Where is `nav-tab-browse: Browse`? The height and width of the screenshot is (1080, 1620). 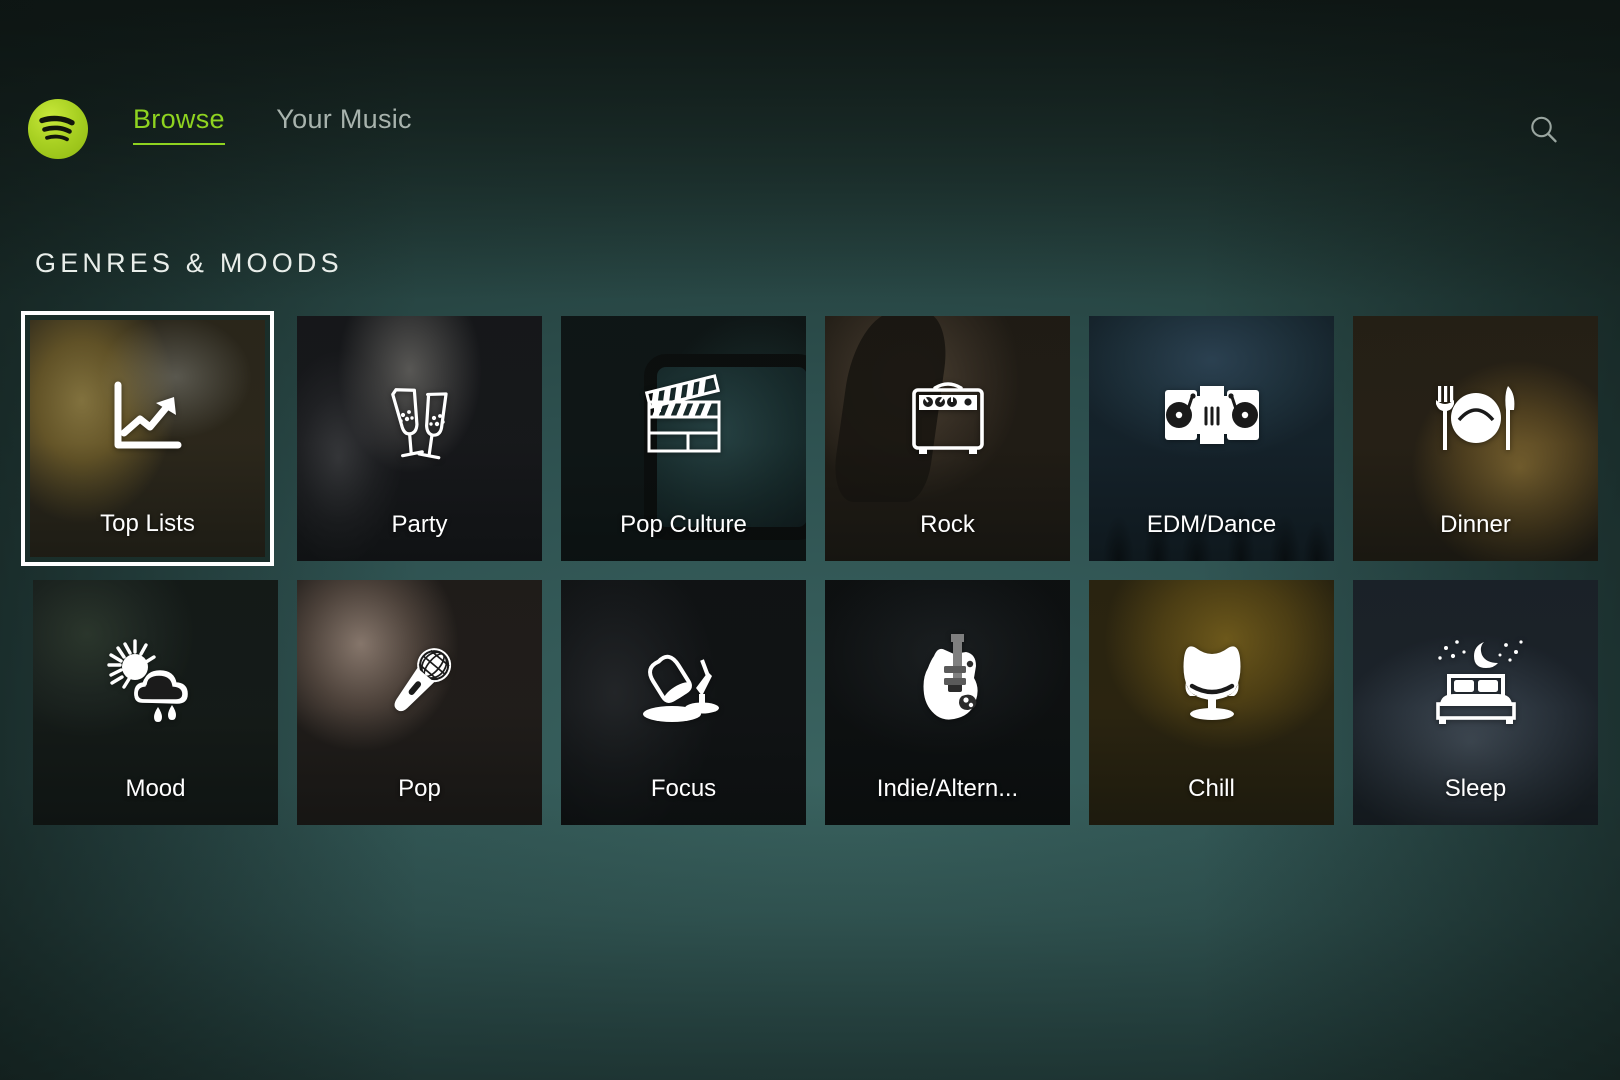 nav-tab-browse: Browse is located at coordinates (179, 124).